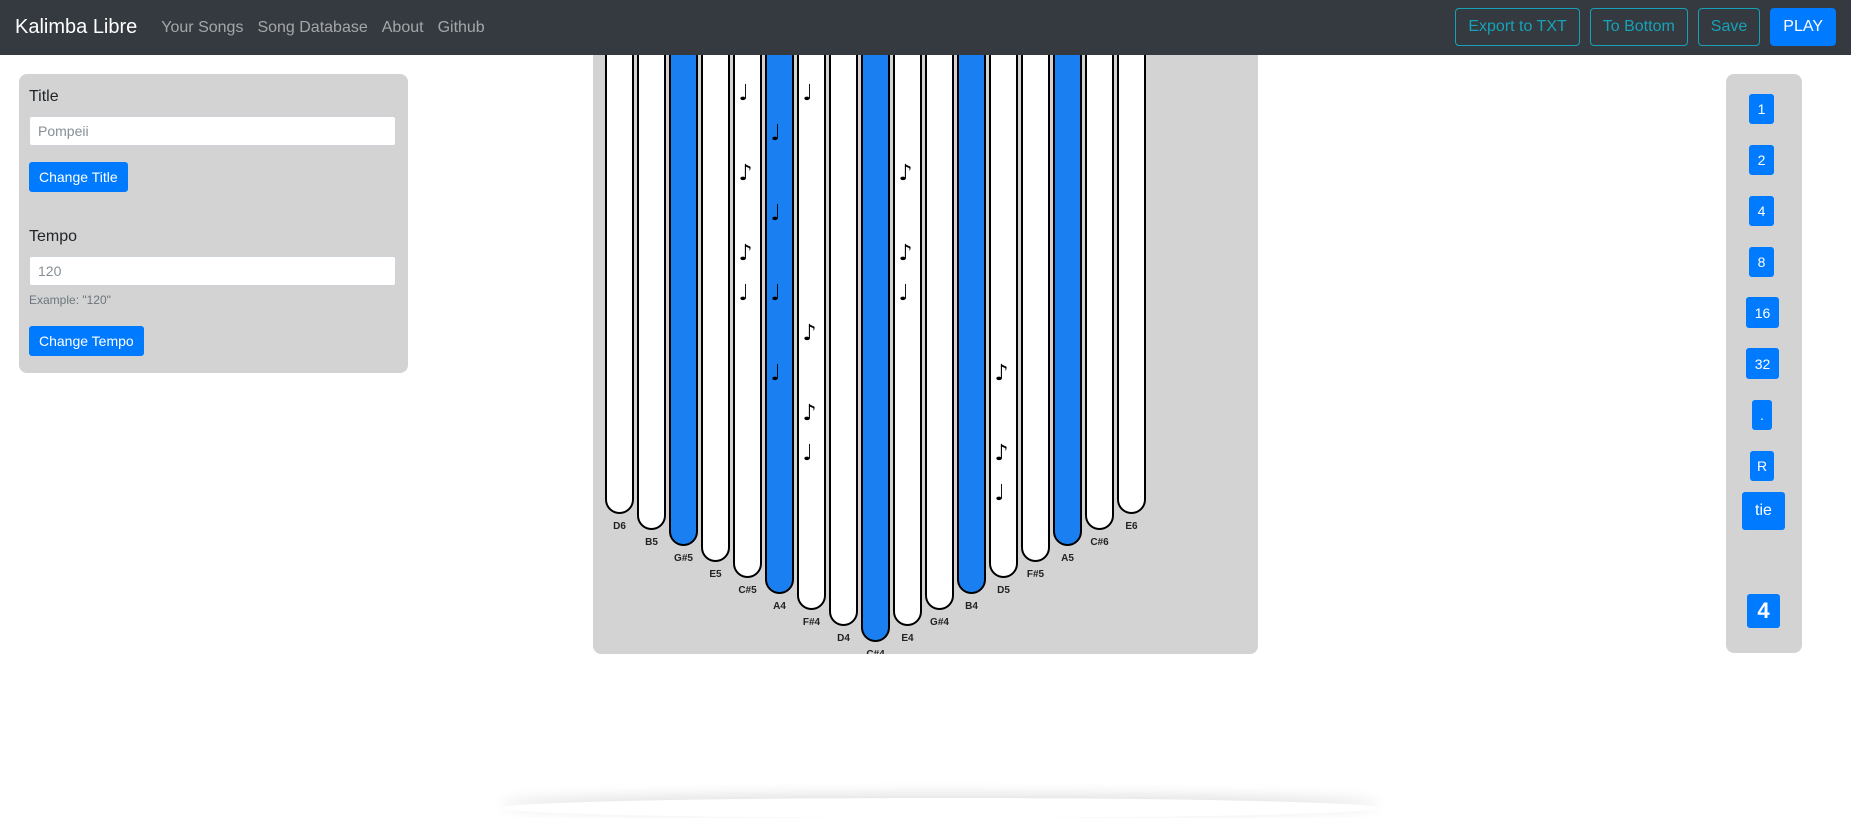 This screenshot has height=818, width=1851. Describe the element at coordinates (1003, 590) in the screenshot. I see `tine-label: D5` at that location.